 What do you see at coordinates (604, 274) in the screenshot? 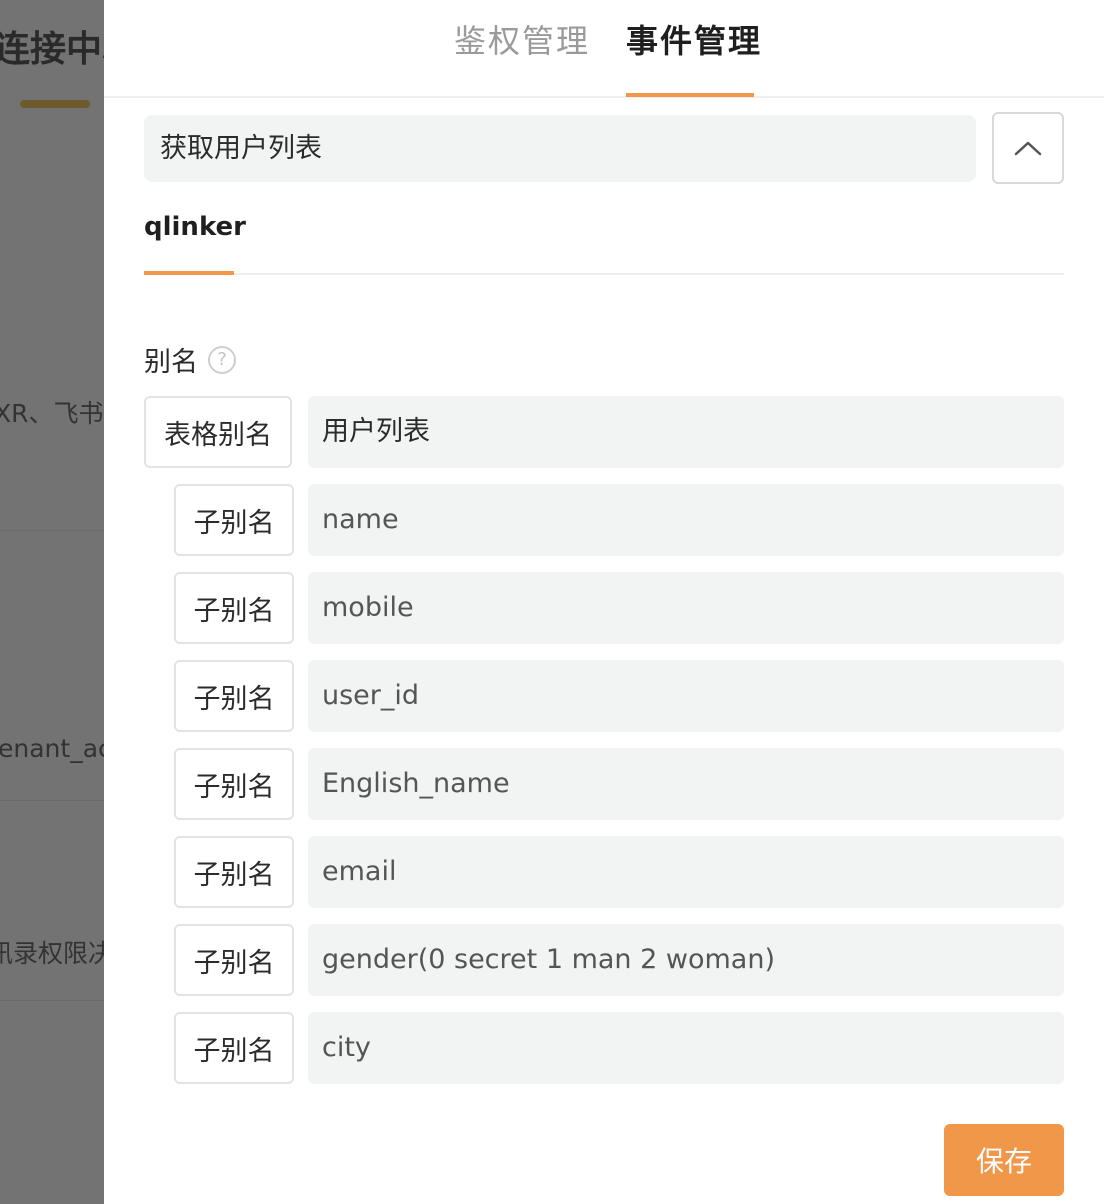
I see `sub-tab-divider` at bounding box center [604, 274].